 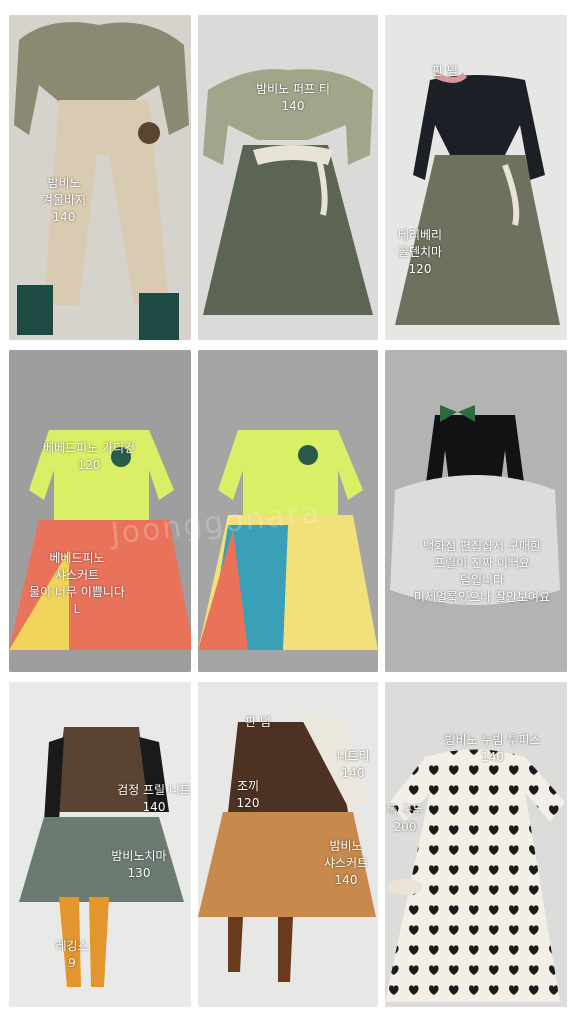 I want to click on caption-bambino-skirt: 밤비노치마 130, so click(x=139, y=865).